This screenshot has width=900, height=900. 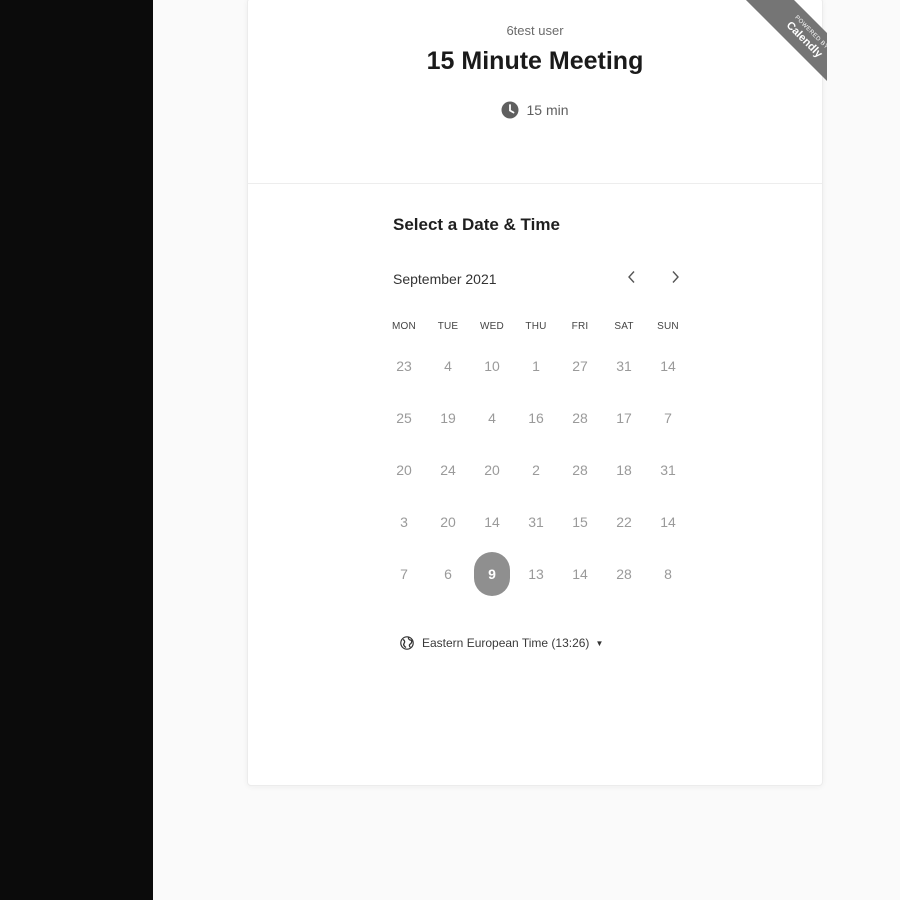 What do you see at coordinates (536, 574) in the screenshot?
I see `calendar-day: 13` at bounding box center [536, 574].